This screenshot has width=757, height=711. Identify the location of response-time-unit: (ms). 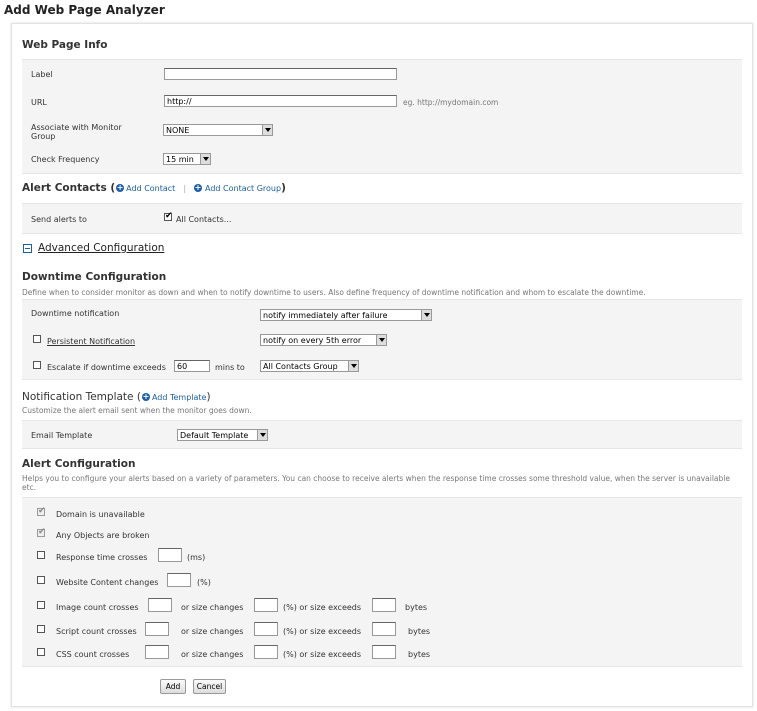
(196, 557).